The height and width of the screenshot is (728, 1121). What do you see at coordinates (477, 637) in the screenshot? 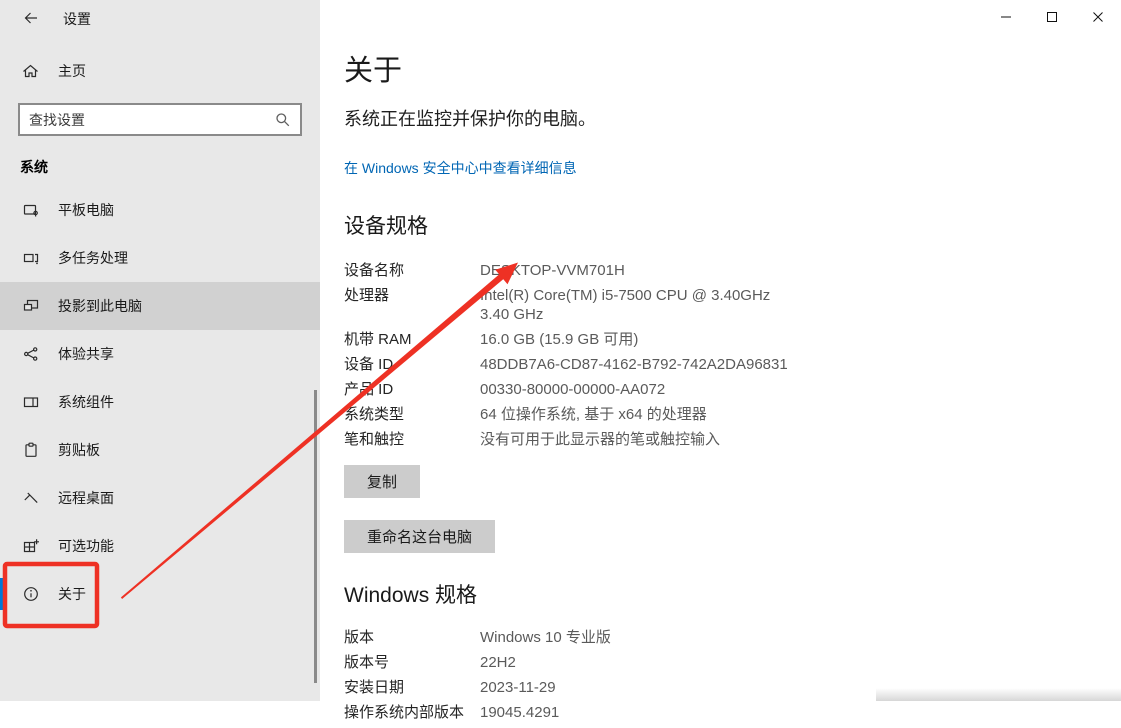
I see `spec-row: 版本 Windows 10 专业版` at bounding box center [477, 637].